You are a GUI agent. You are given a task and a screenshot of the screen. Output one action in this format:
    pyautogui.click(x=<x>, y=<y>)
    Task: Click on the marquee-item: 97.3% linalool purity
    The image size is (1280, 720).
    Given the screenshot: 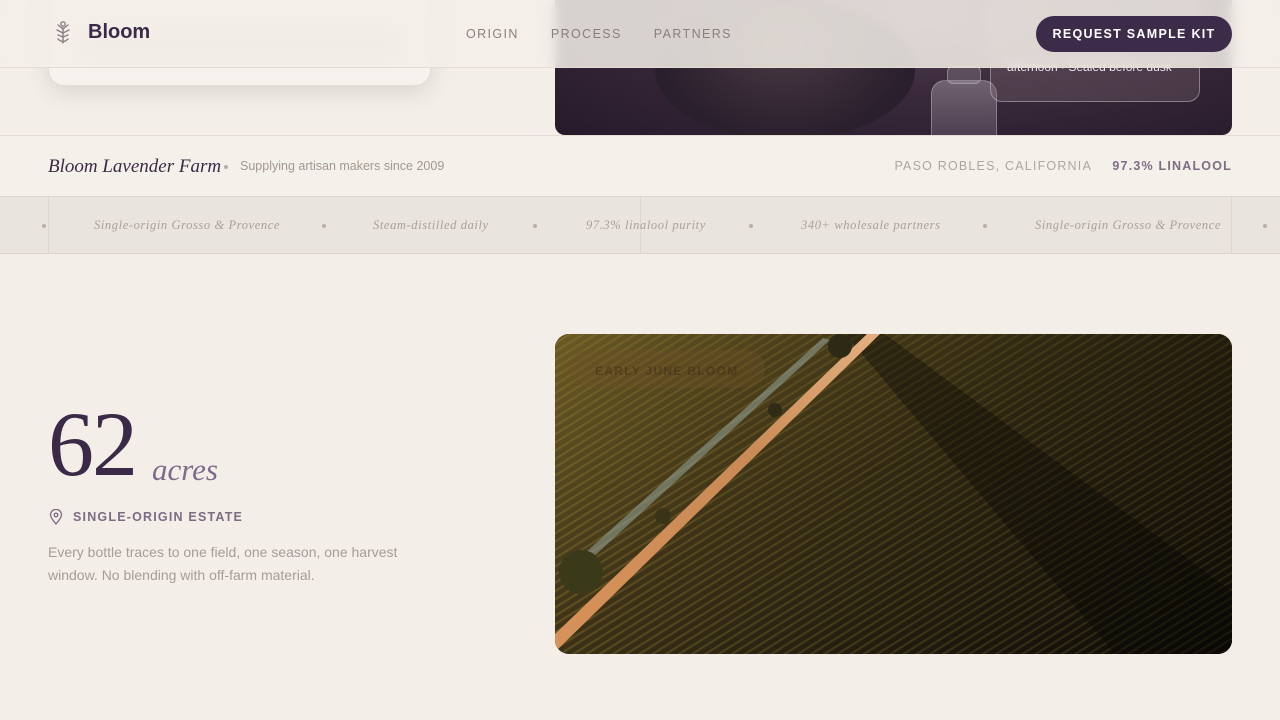 What is the action you would take?
    pyautogui.click(x=646, y=225)
    